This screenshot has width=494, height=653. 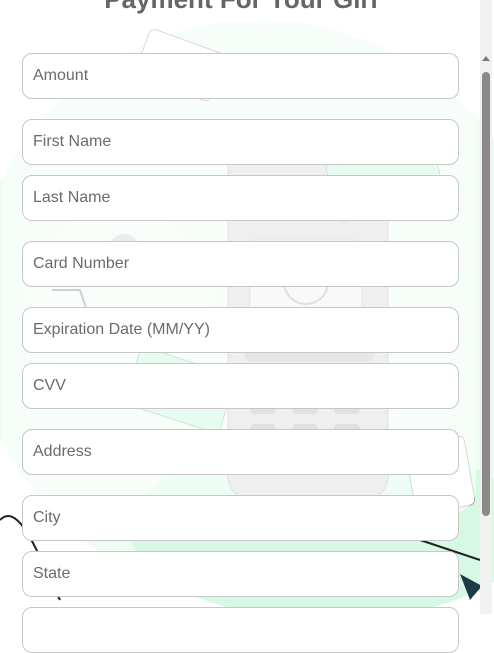 What do you see at coordinates (240, 76) in the screenshot?
I see `amount-input` at bounding box center [240, 76].